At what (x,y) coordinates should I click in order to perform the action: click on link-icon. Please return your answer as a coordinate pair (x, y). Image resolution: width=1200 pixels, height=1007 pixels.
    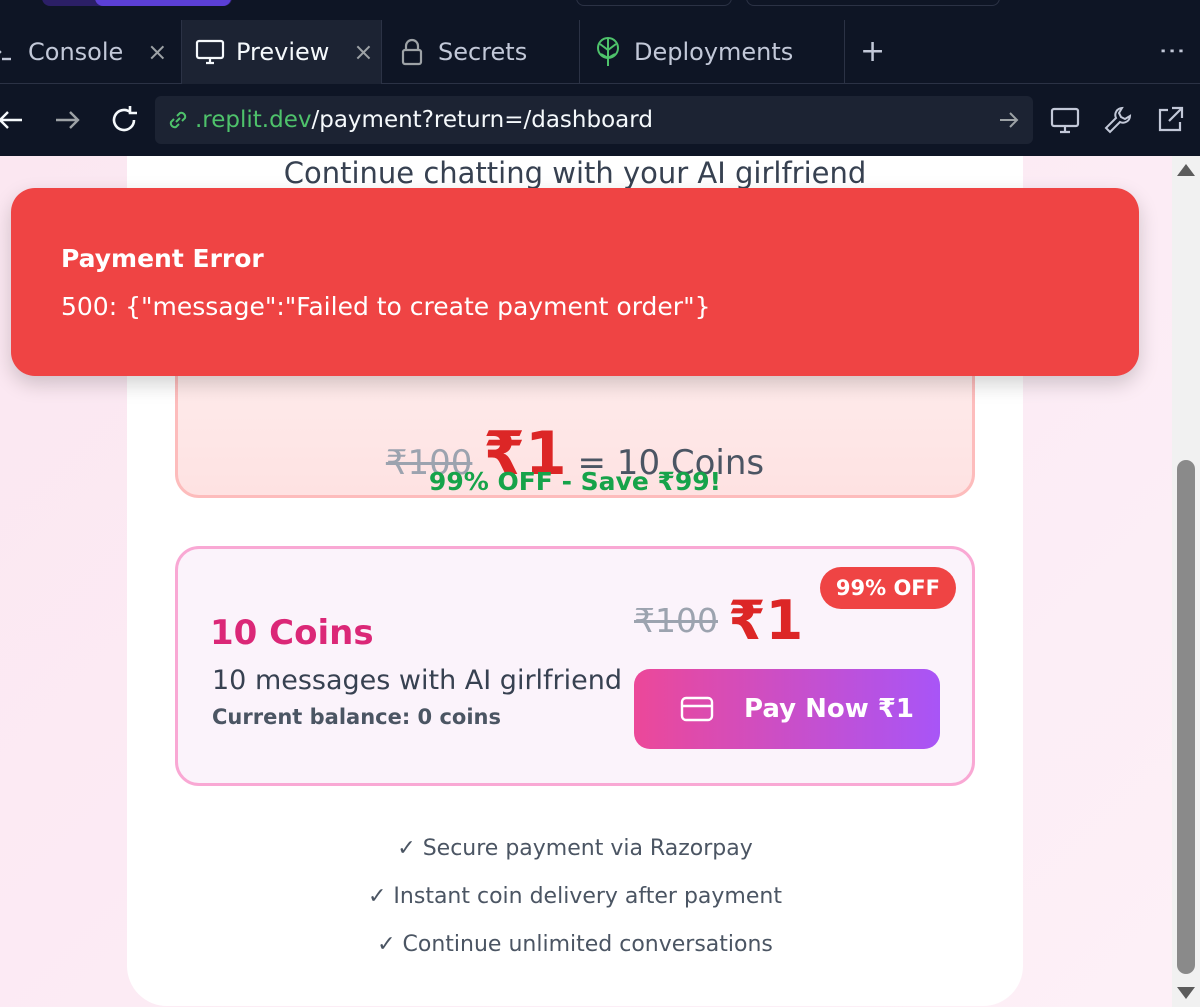
    Looking at the image, I should click on (178, 120).